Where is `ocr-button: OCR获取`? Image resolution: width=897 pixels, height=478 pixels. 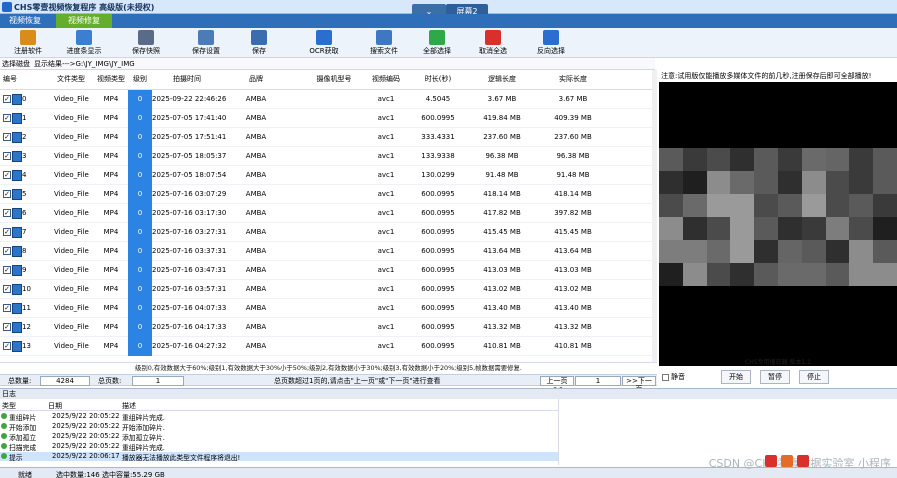
ocr-button: OCR获取 is located at coordinates (324, 43).